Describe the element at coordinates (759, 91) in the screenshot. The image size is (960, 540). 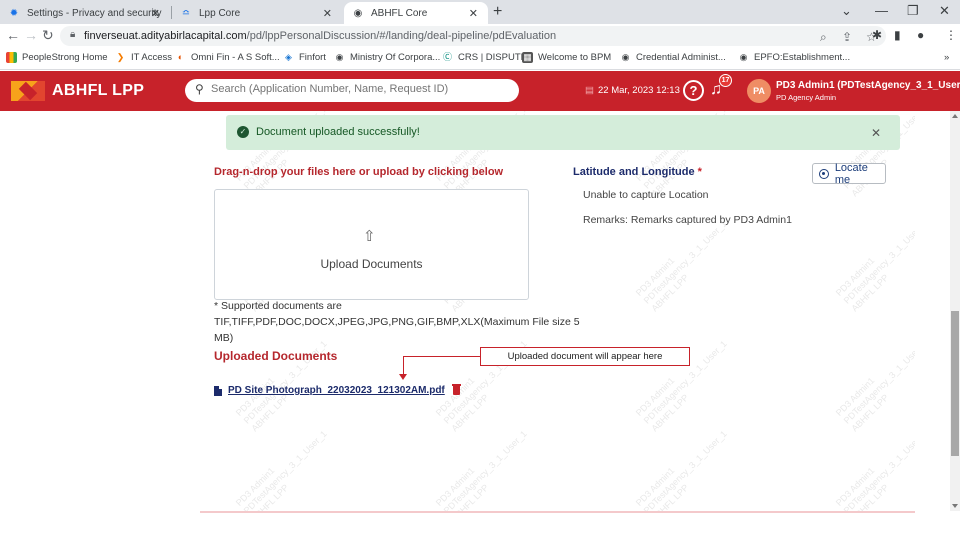
I see `avatar: PA` at that location.